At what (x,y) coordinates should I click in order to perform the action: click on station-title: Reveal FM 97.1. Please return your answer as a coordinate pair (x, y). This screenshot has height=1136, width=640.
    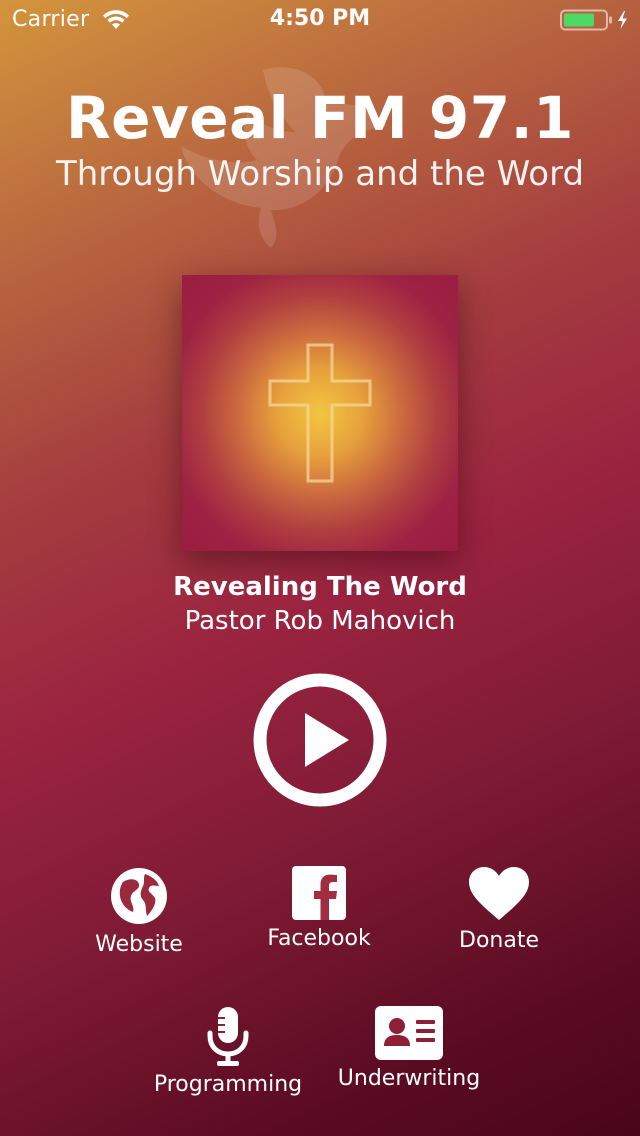
    Looking at the image, I should click on (320, 118).